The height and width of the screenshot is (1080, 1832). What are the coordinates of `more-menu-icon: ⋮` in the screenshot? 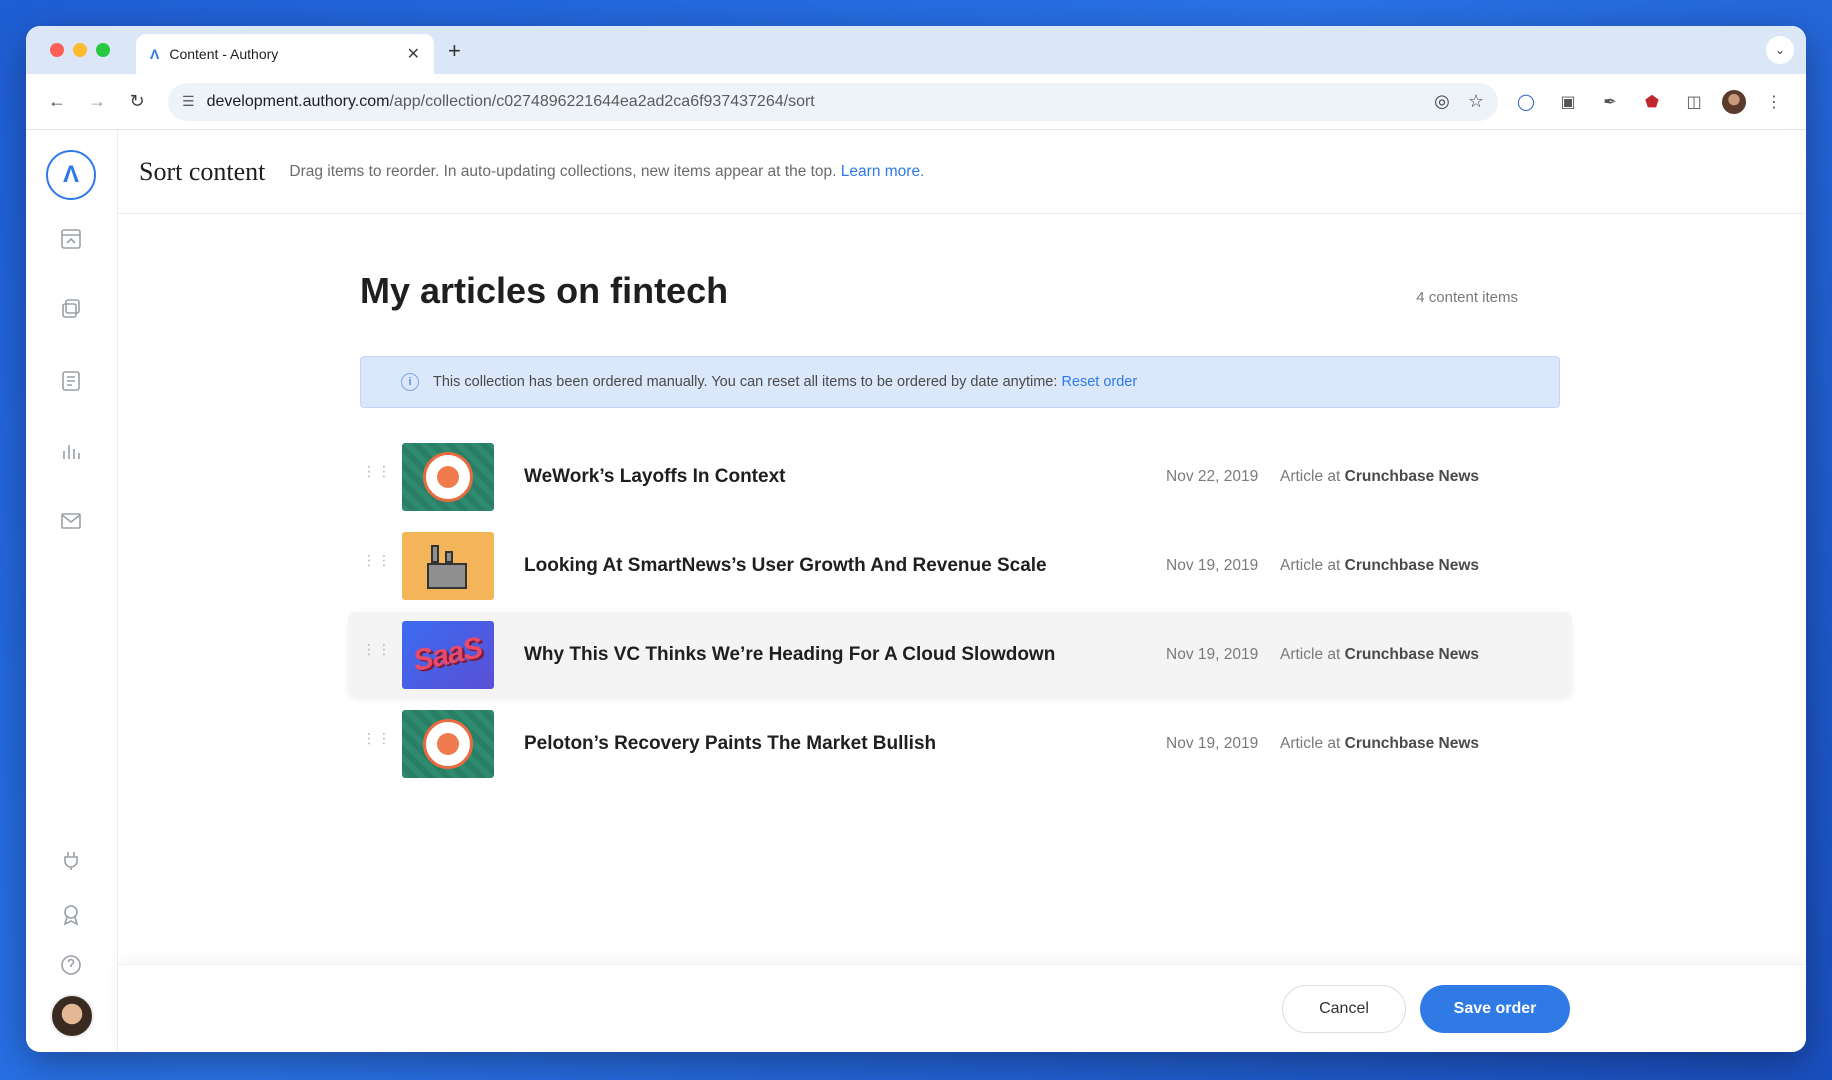 It's located at (1774, 102).